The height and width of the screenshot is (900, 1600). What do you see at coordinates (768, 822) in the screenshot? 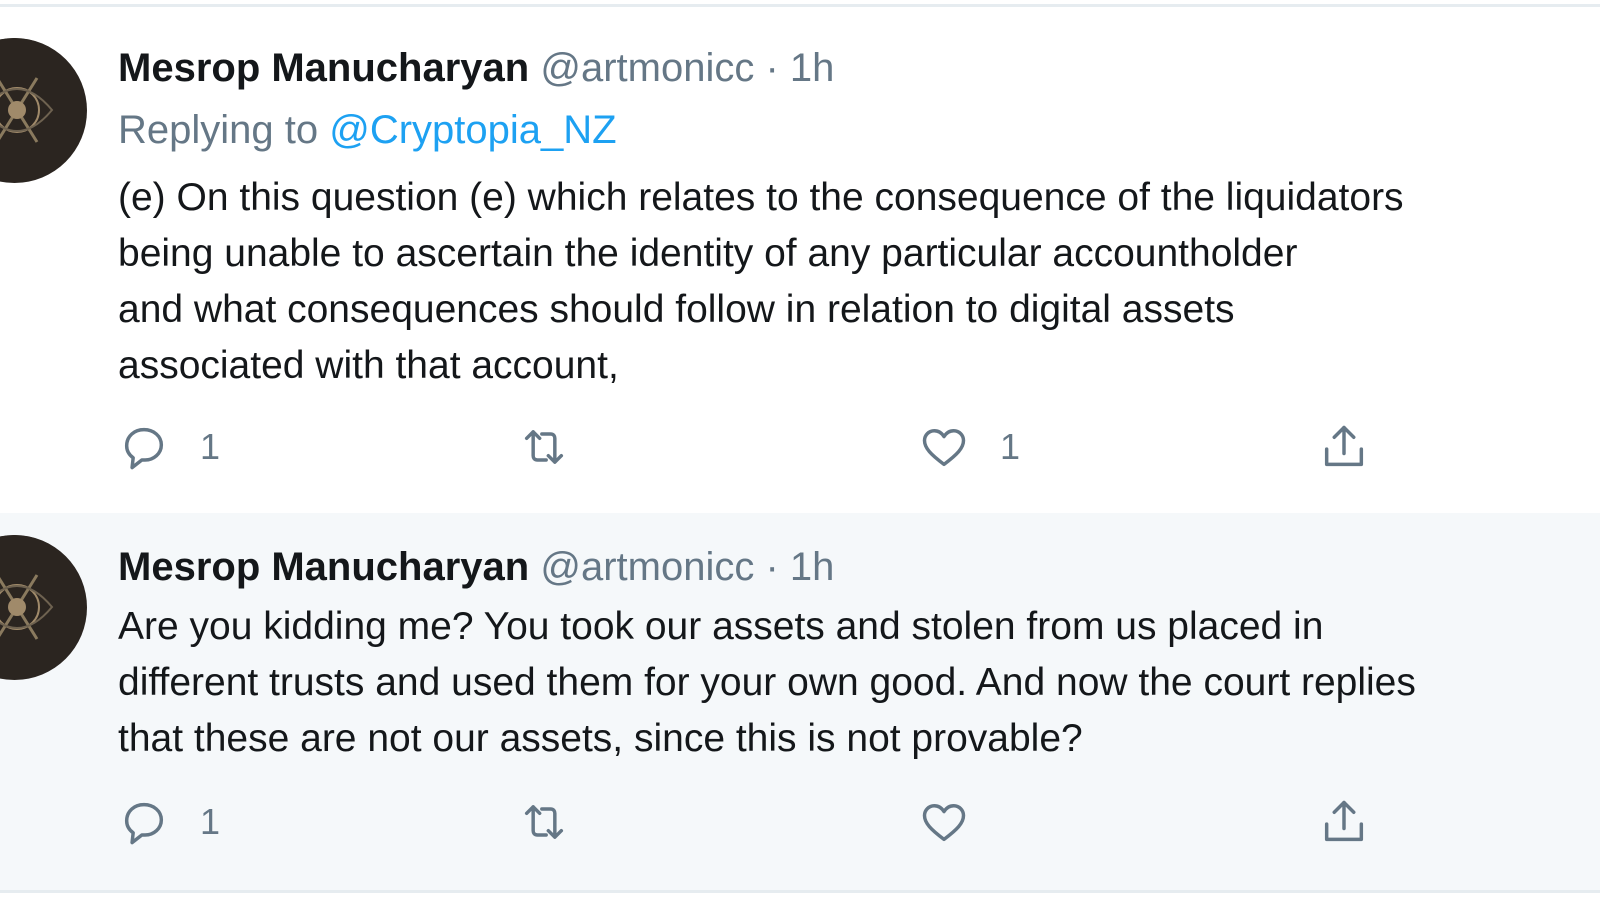
I see `tweet-actions: 1` at bounding box center [768, 822].